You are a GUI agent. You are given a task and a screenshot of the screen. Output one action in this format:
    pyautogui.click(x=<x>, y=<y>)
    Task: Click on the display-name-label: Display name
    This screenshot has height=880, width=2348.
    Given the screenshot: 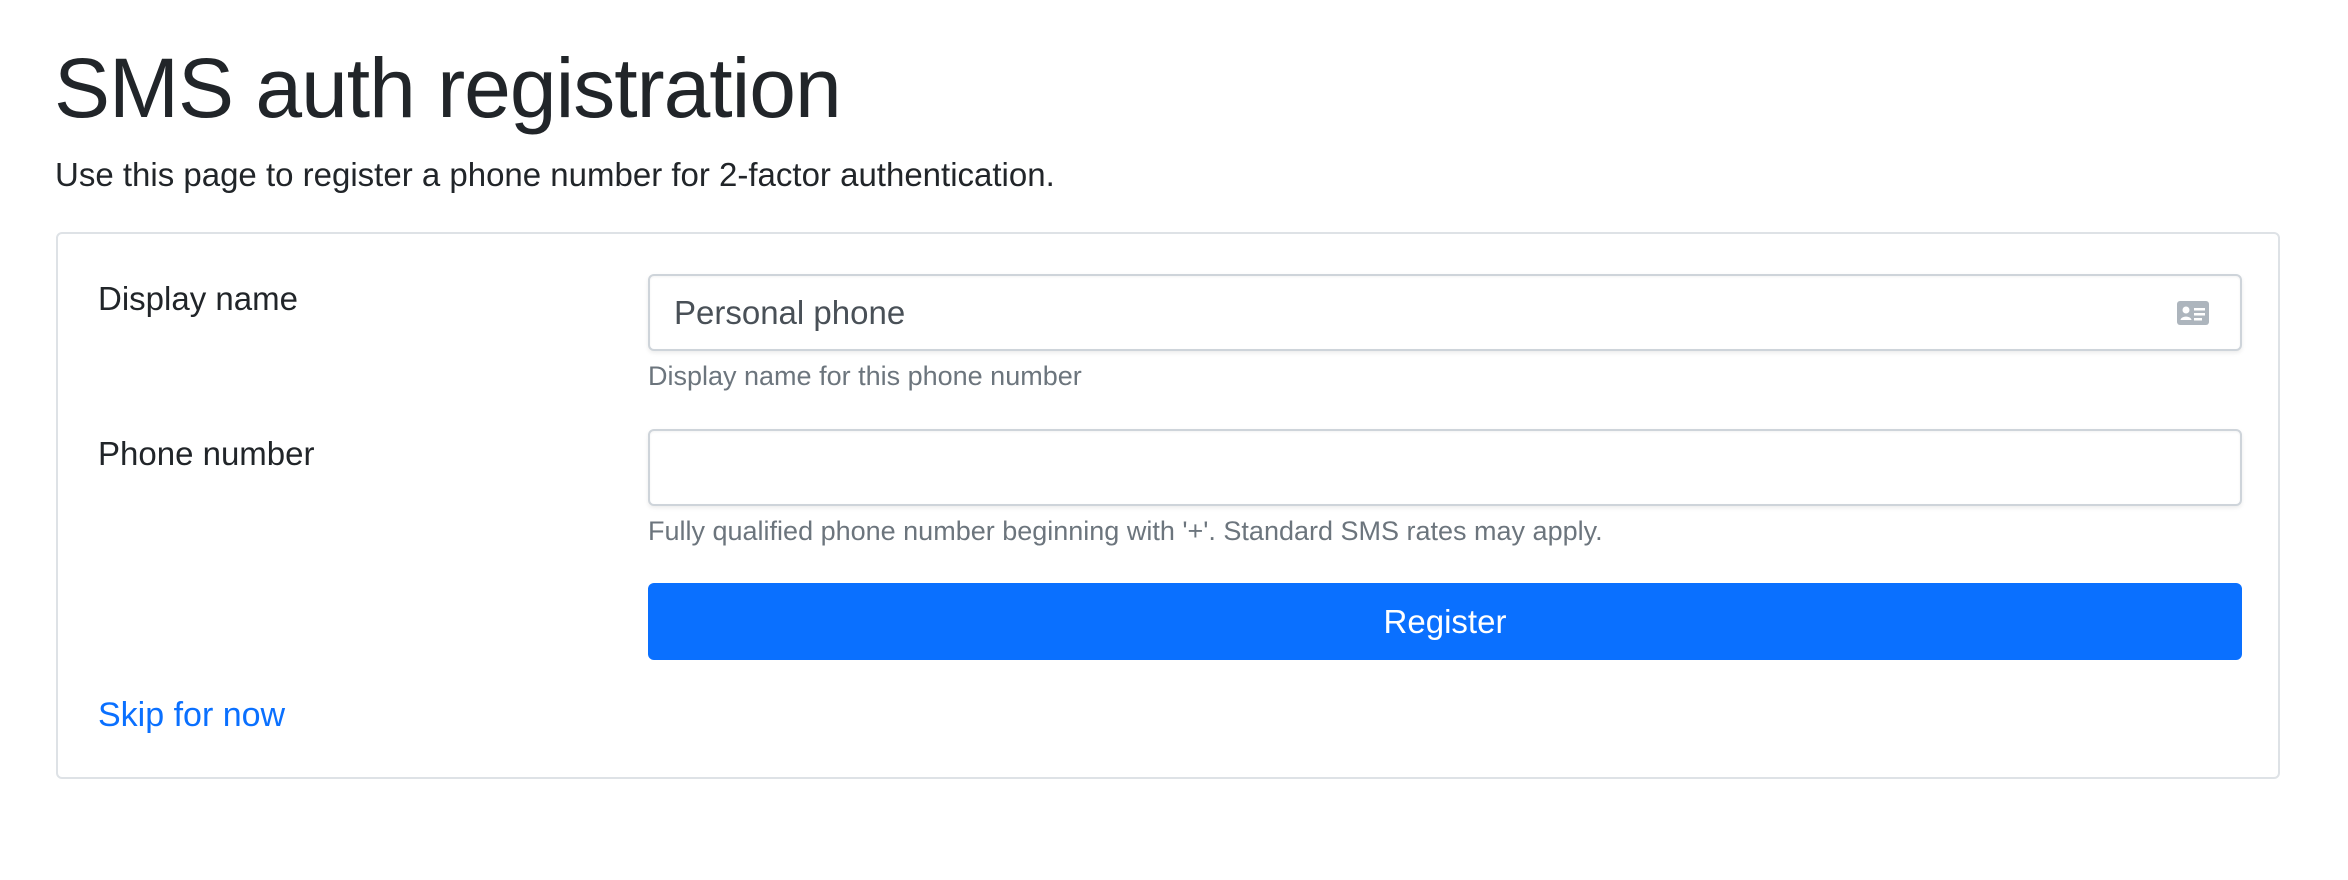 What is the action you would take?
    pyautogui.click(x=198, y=298)
    